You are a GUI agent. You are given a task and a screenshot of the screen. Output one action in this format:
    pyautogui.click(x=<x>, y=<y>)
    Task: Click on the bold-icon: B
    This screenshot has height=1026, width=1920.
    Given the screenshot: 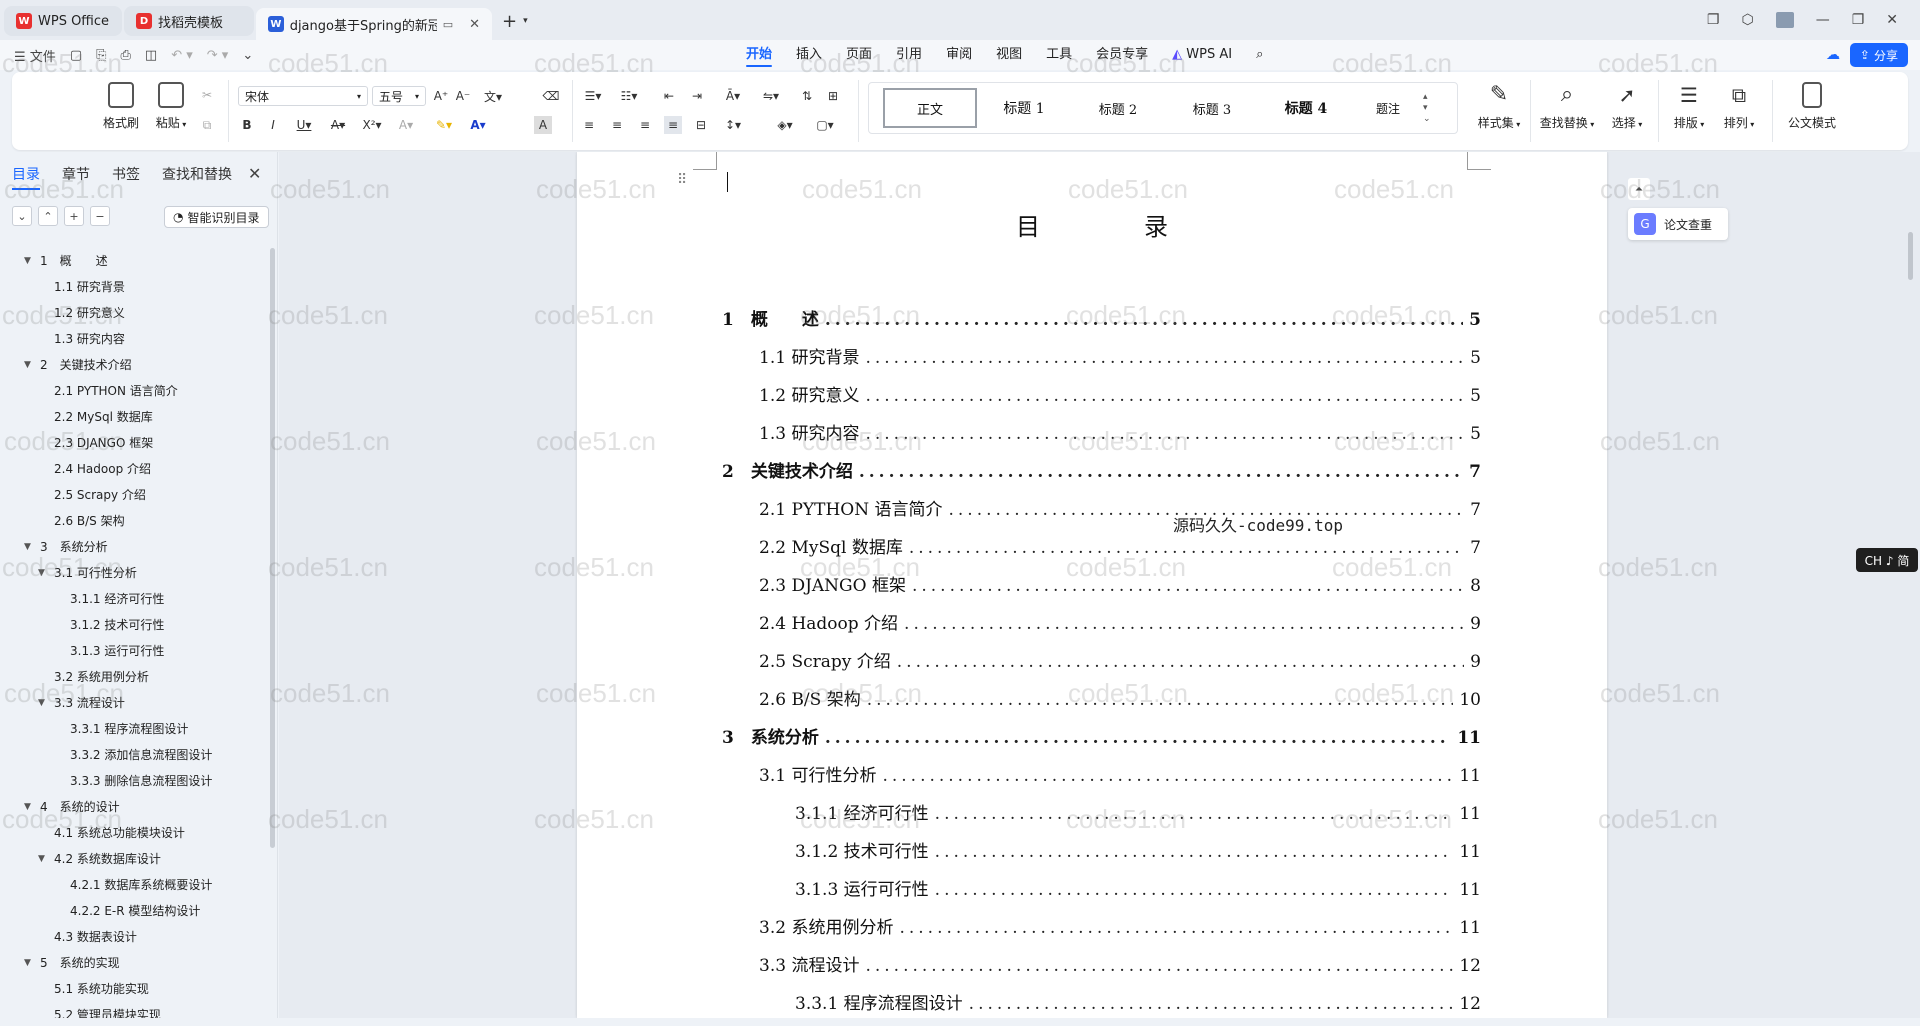 What is the action you would take?
    pyautogui.click(x=247, y=125)
    